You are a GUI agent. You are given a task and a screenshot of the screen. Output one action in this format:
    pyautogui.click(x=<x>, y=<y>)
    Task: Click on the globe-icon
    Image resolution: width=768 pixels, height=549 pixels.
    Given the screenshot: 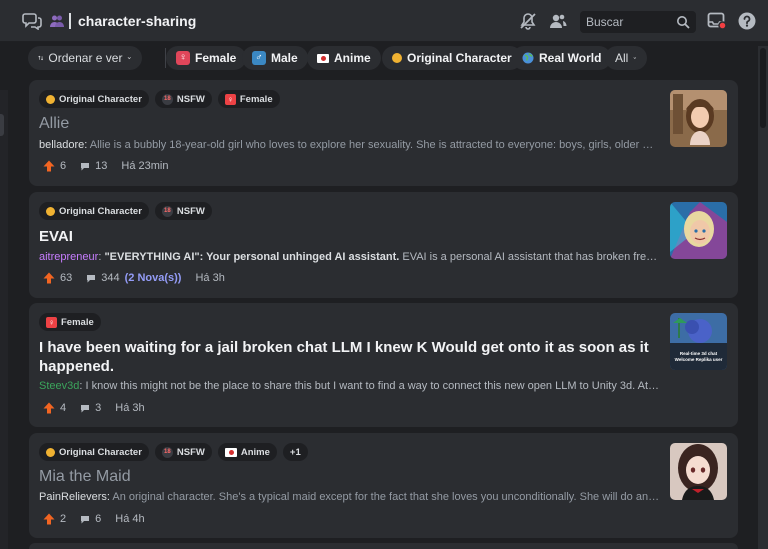 What is the action you would take?
    pyautogui.click(x=528, y=58)
    